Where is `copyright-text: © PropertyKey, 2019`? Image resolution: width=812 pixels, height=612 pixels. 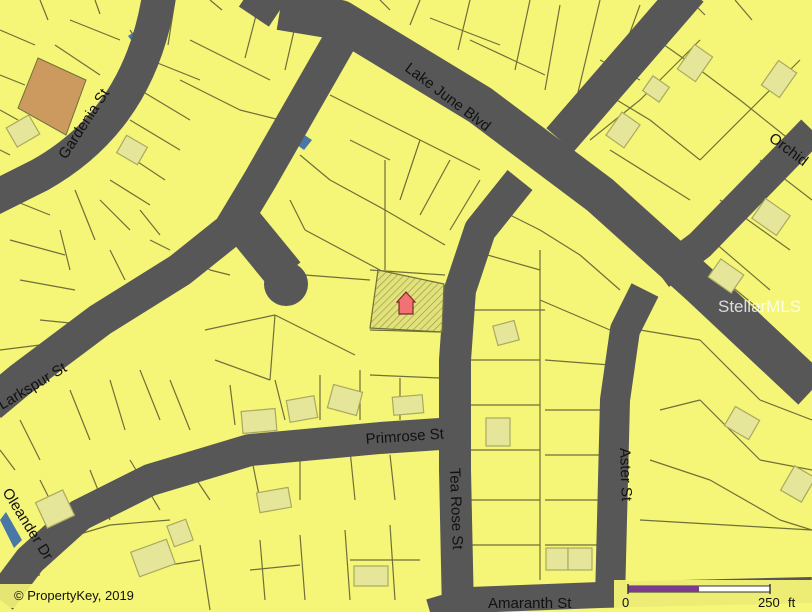 copyright-text: © PropertyKey, 2019 is located at coordinates (74, 595).